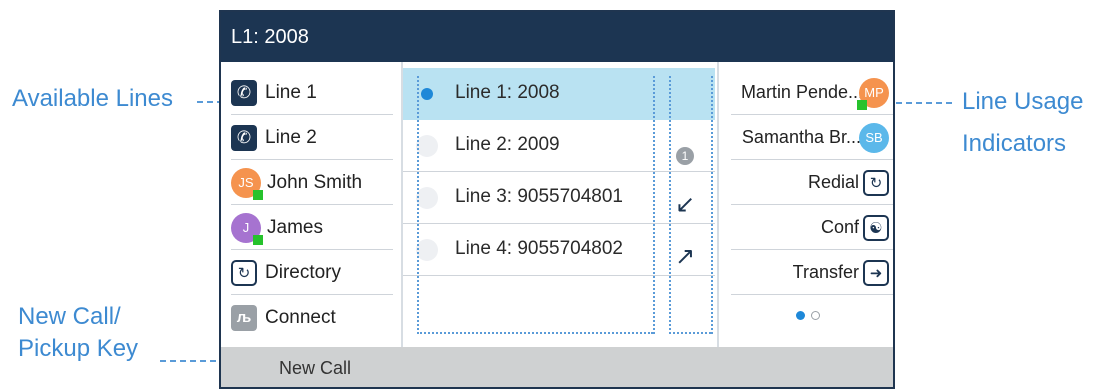  I want to click on transfer-icon: ➜, so click(876, 272).